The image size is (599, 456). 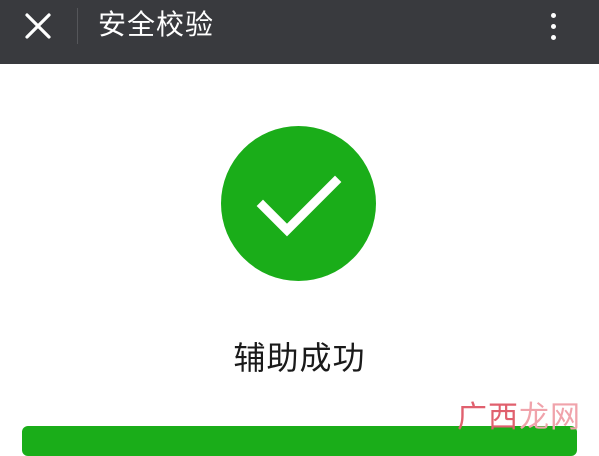 I want to click on close-button, so click(x=38, y=26).